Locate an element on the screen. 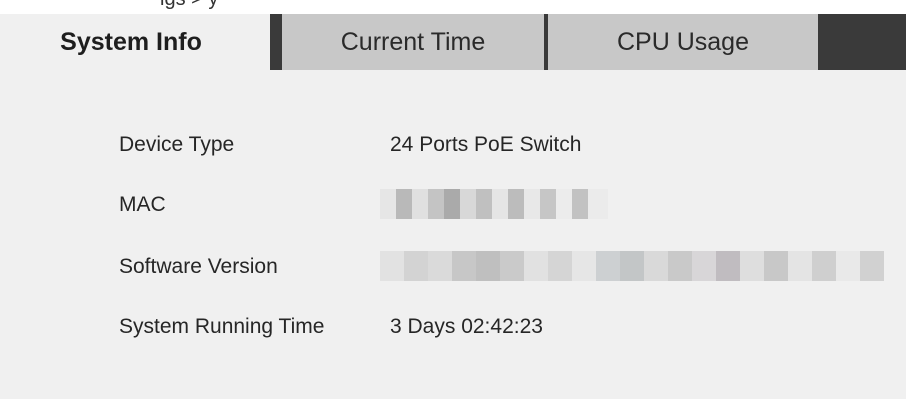 This screenshot has height=399, width=906. tab-bar: System Info Current Time CPU Usage is located at coordinates (453, 42).